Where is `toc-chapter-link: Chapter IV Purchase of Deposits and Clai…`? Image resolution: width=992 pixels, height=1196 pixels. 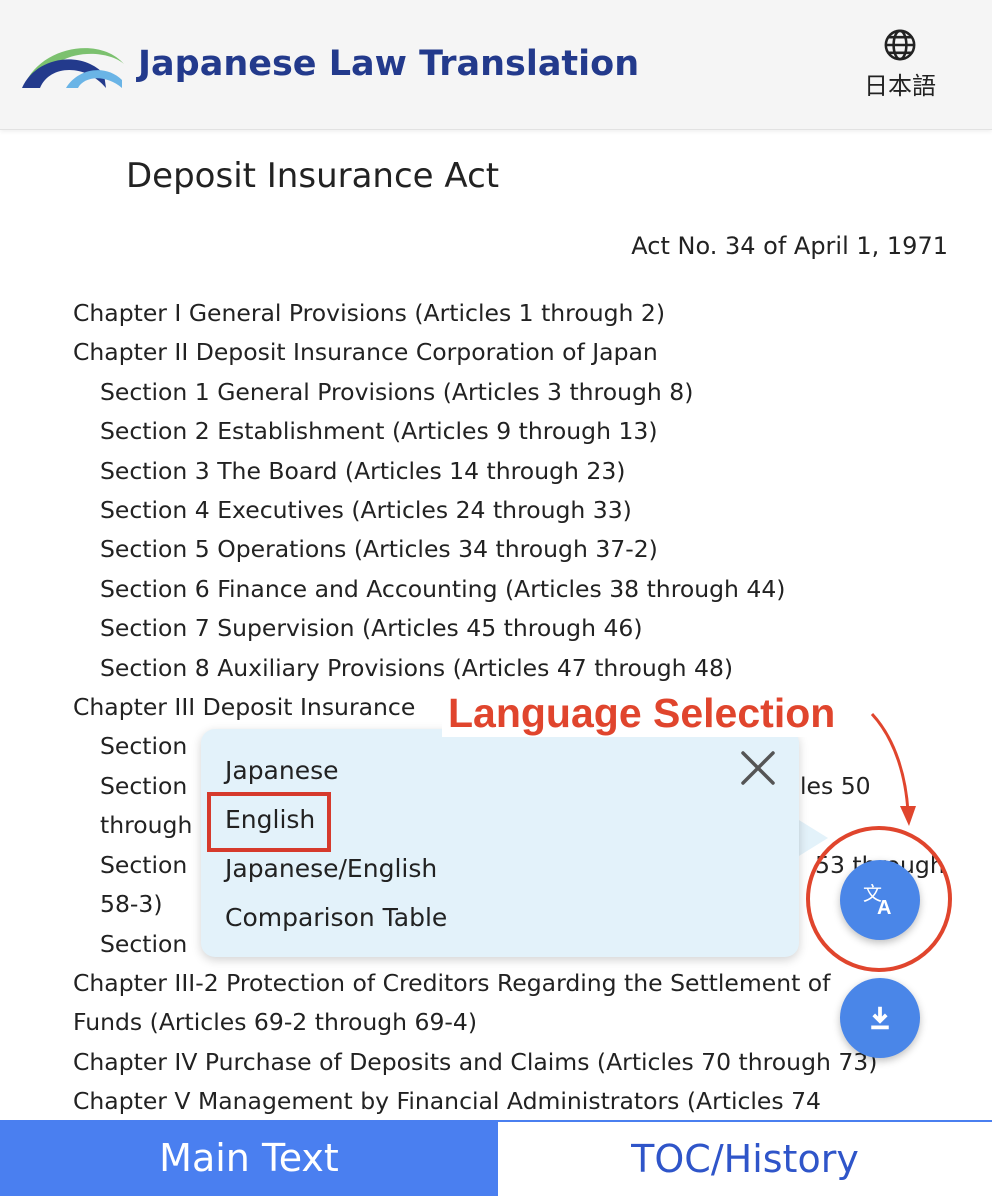 toc-chapter-link: Chapter IV Purchase of Deposits and Clai… is located at coordinates (513, 1062).